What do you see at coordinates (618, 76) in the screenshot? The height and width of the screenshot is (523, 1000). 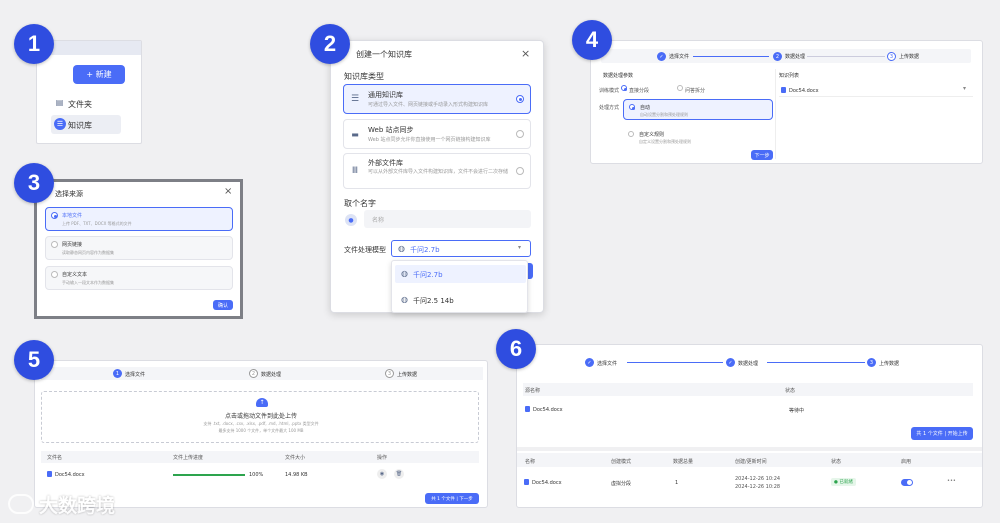 I see `params-title: 数据处理参数` at bounding box center [618, 76].